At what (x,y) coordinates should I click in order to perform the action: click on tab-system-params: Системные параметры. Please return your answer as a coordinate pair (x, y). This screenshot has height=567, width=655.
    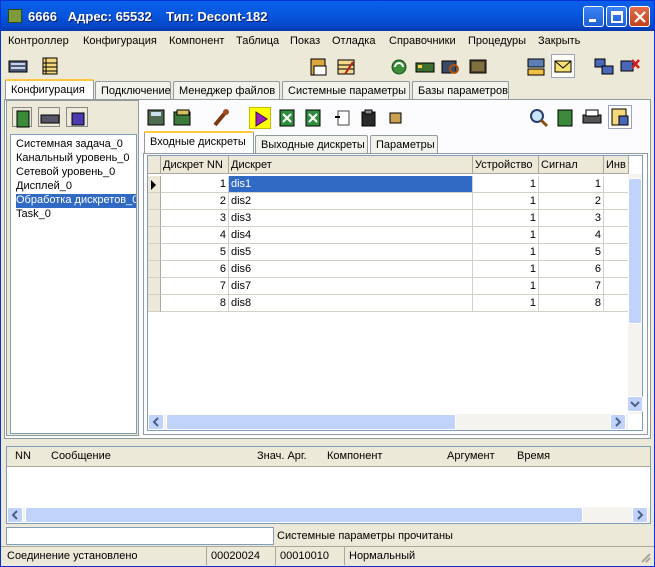
    Looking at the image, I should click on (346, 90).